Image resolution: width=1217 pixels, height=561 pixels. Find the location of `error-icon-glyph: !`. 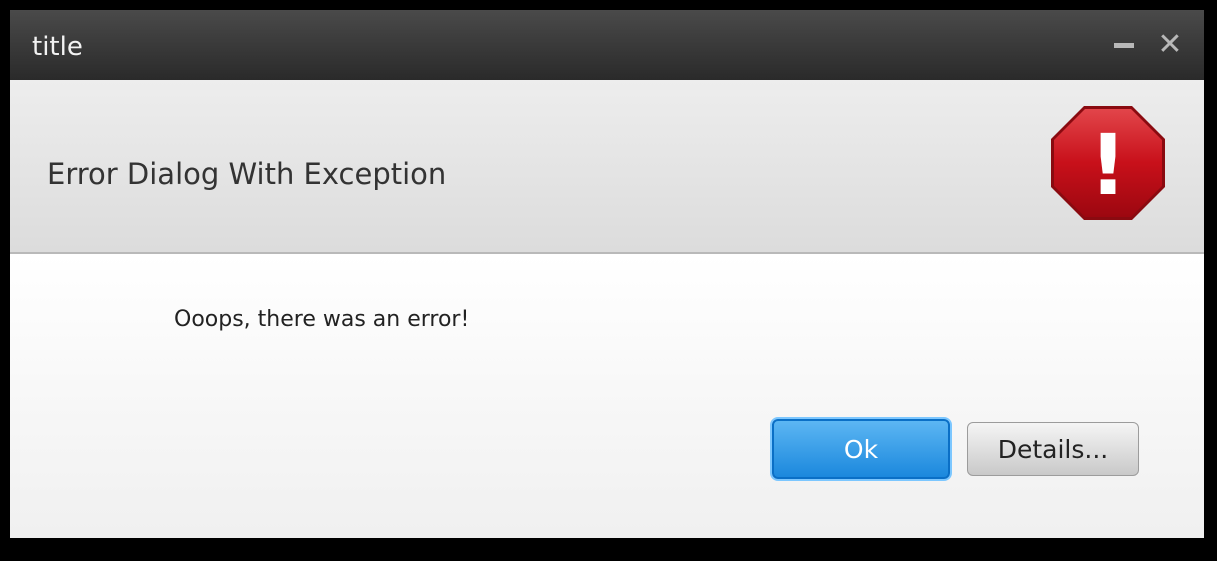

error-icon-glyph: ! is located at coordinates (1108, 165).